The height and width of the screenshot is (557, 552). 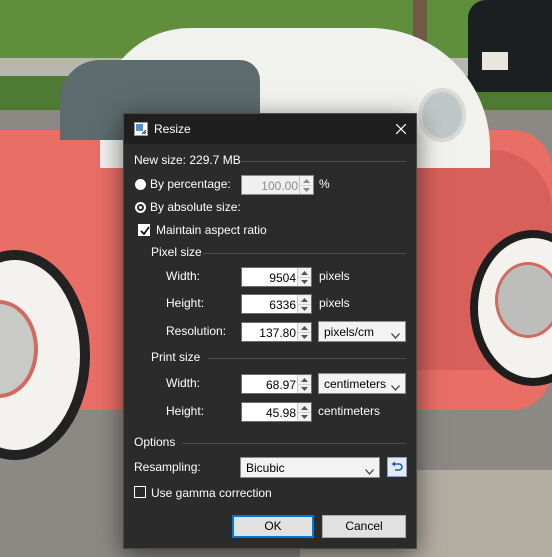 I want to click on pixel-height-unit: pixels, so click(x=334, y=303).